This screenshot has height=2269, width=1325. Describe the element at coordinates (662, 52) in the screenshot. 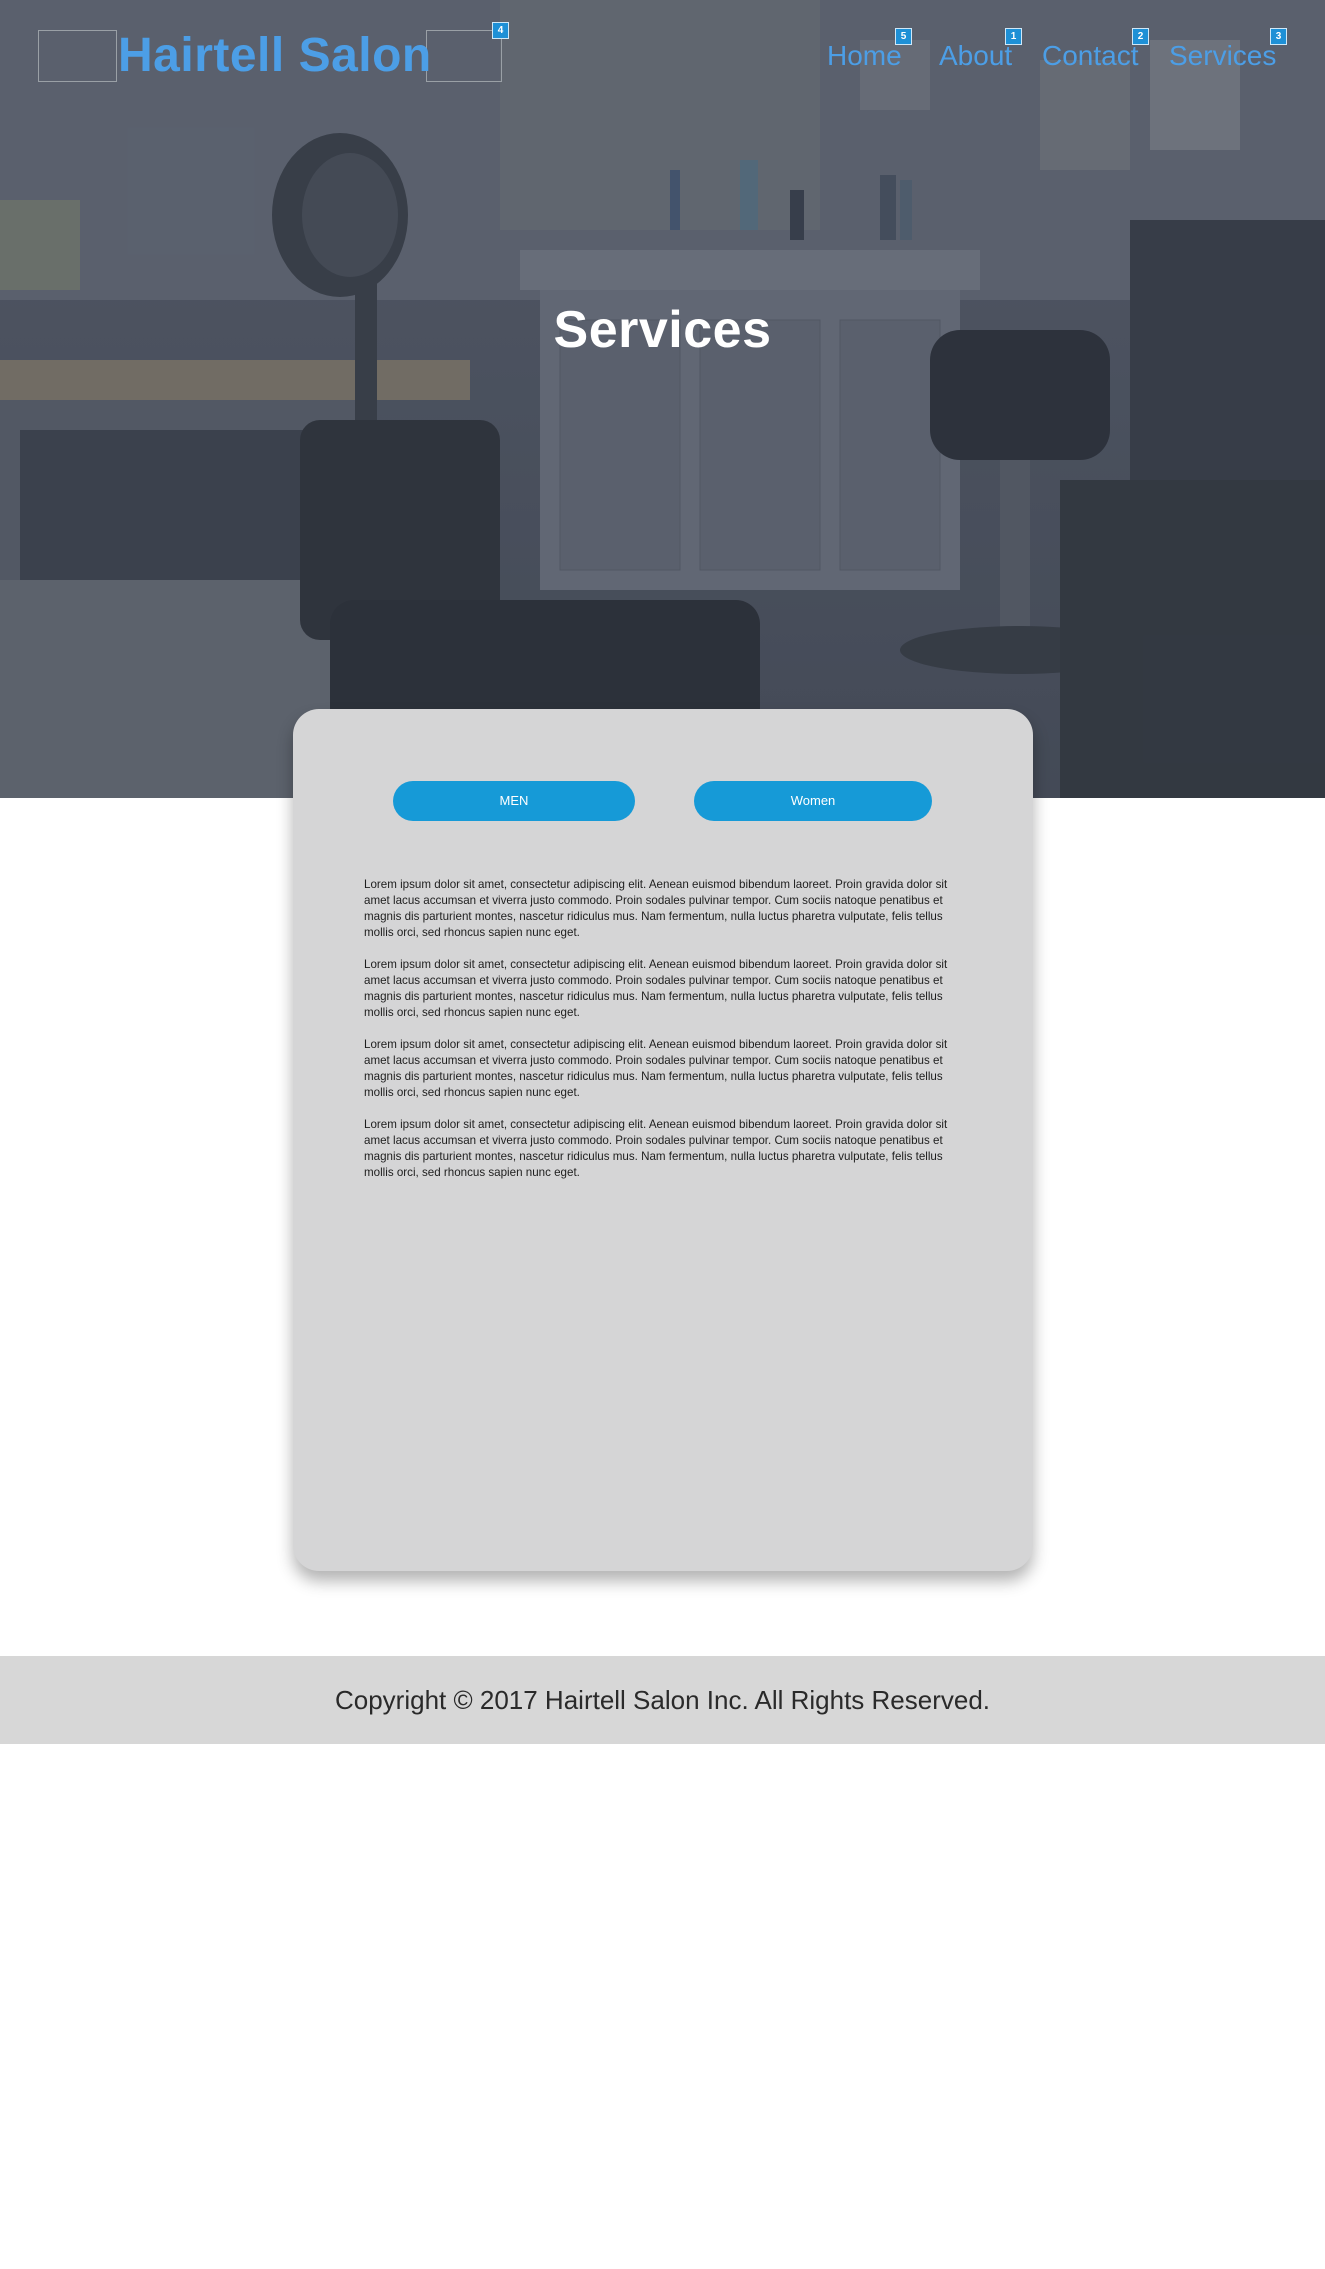

I see `main-nav: Home 5 About 1 Contact 2 Services 3` at that location.